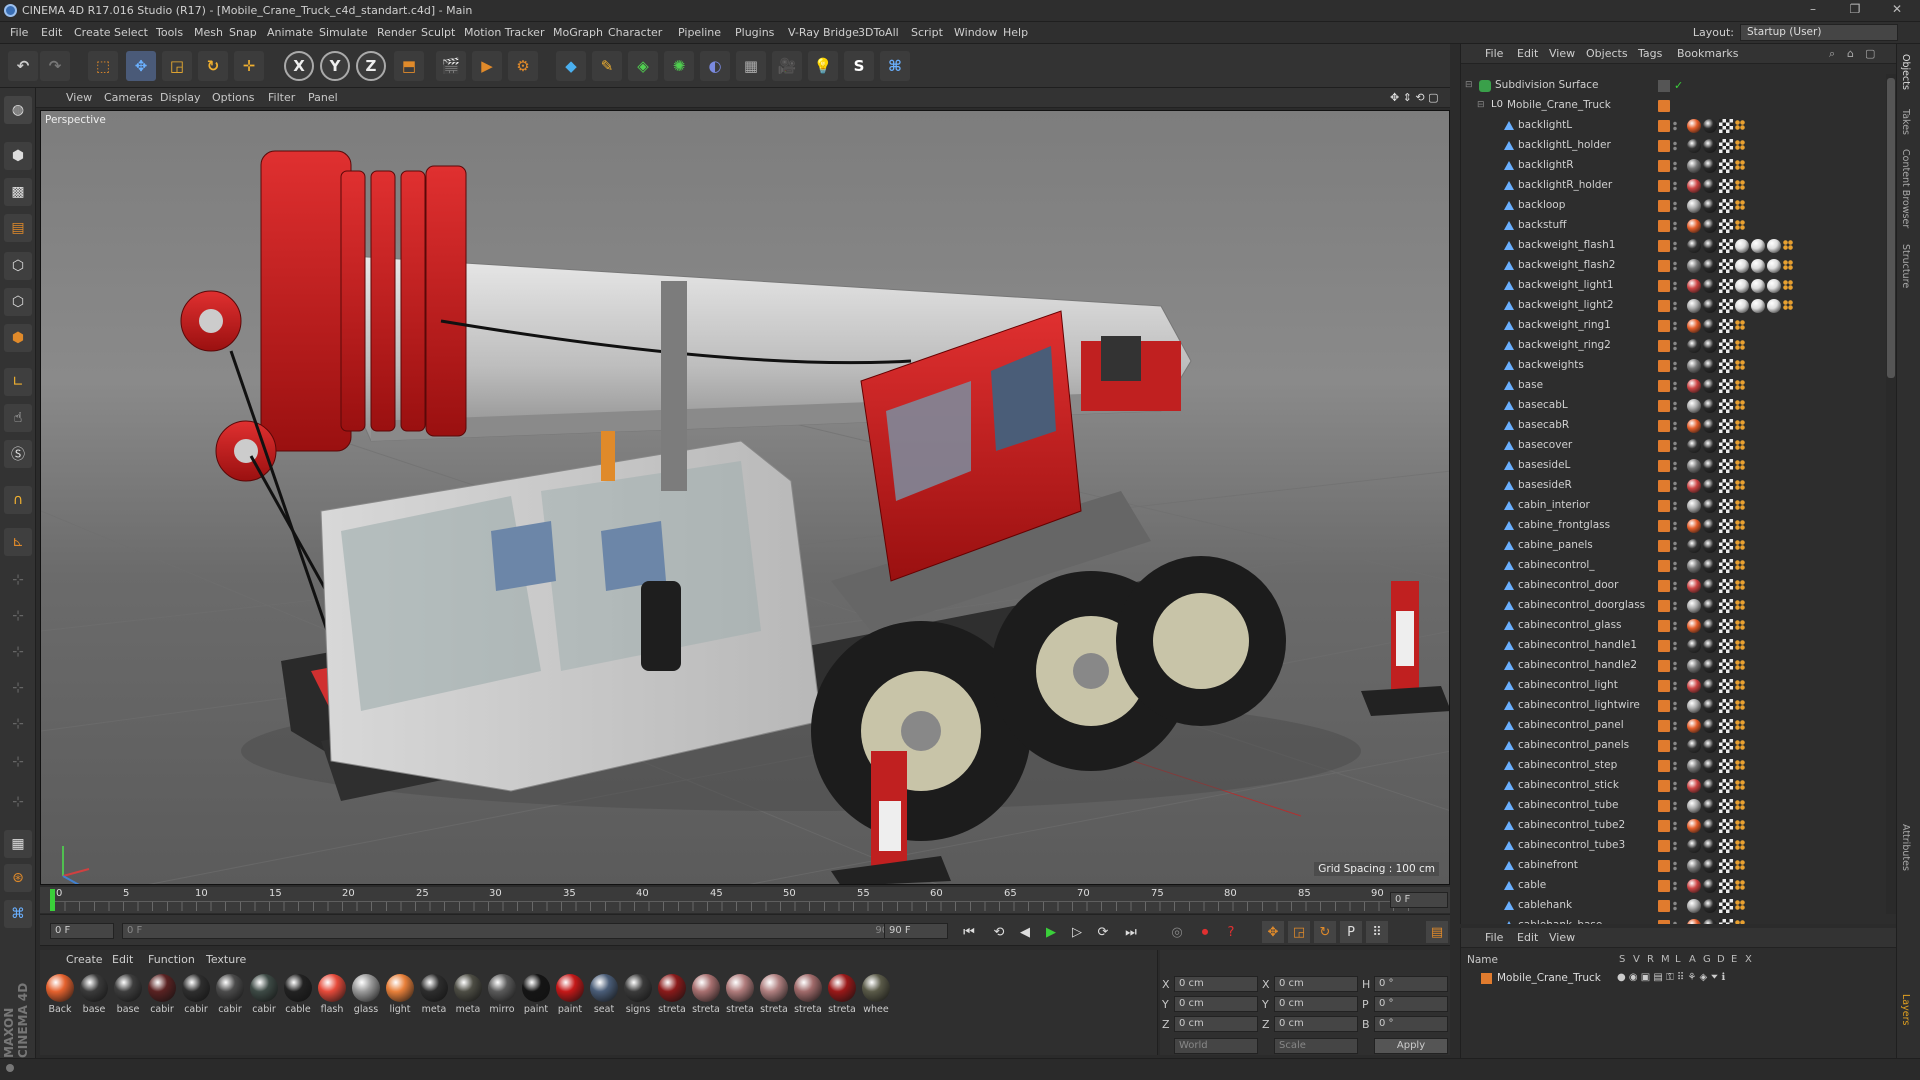 This screenshot has width=1920, height=1080. Describe the element at coordinates (1025, 932) in the screenshot. I see `previous-frame-icon: ◀` at that location.